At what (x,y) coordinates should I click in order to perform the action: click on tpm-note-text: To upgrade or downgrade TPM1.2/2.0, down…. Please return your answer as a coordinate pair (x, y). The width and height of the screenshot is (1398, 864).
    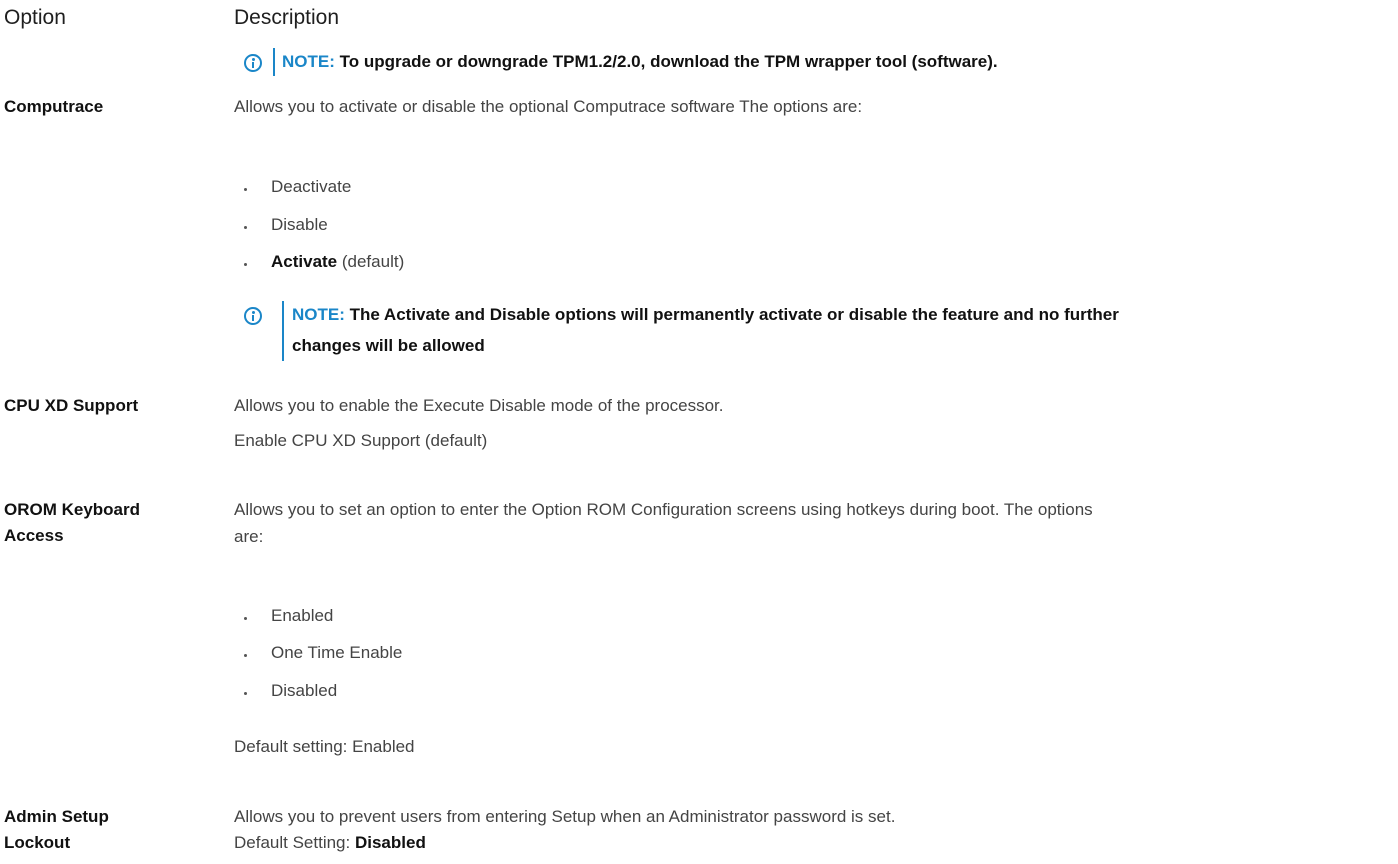
    Looking at the image, I should click on (666, 61).